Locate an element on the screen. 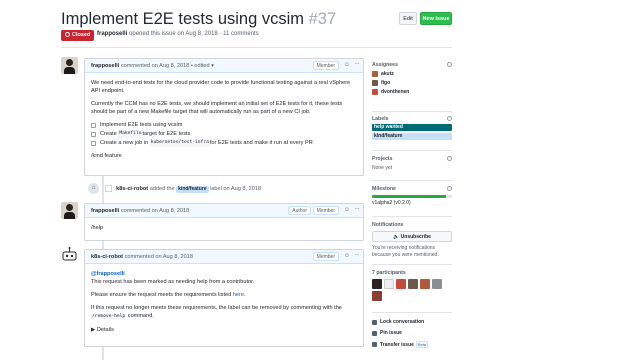  task-item: Create Makefile target for E2E tests is located at coordinates (224, 134).